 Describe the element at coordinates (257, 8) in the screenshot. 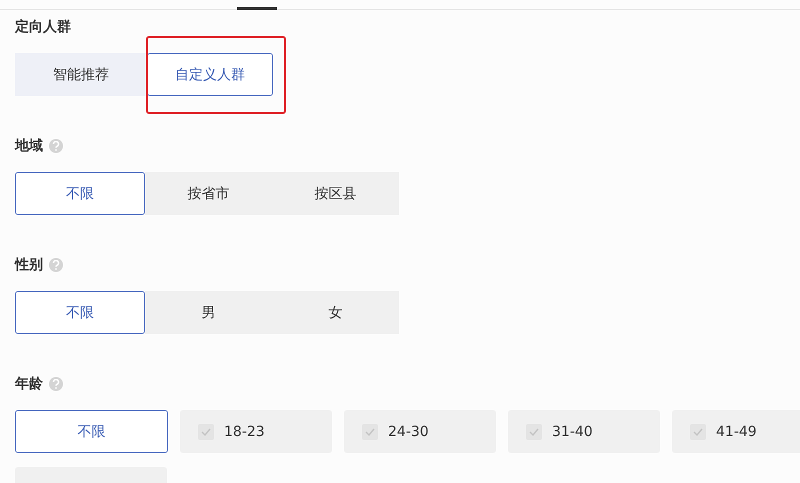

I see `tab-indicator` at that location.